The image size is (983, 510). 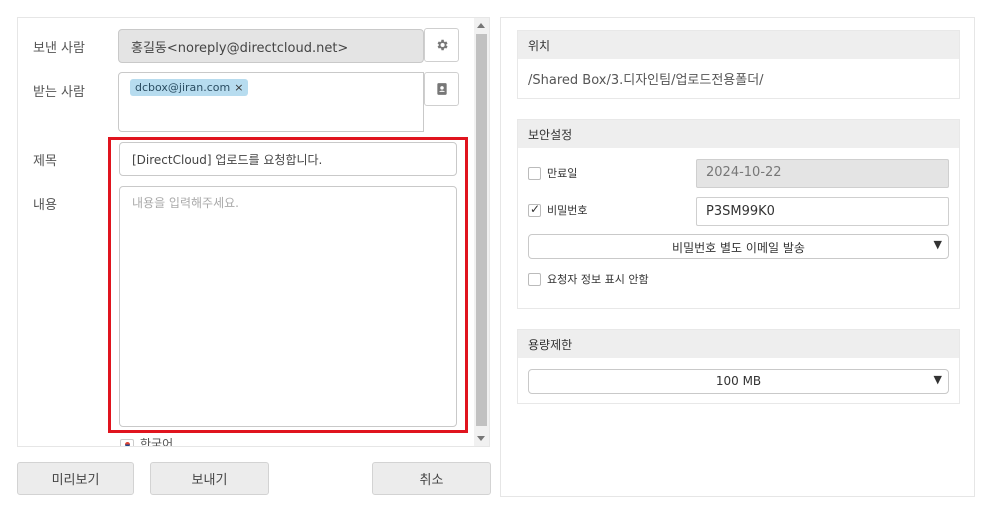 What do you see at coordinates (567, 210) in the screenshot?
I see `password-label: 비밀번호` at bounding box center [567, 210].